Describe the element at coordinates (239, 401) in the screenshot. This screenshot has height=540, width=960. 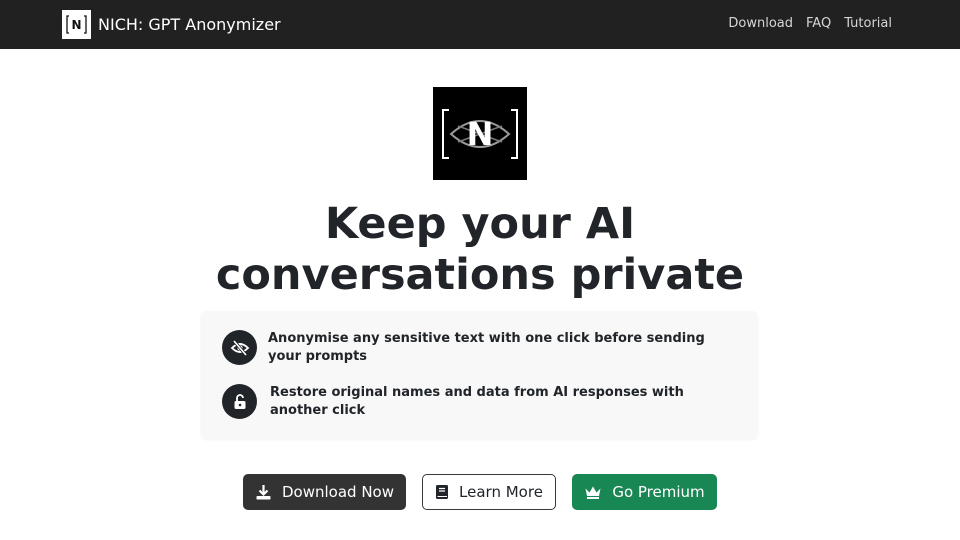
I see `unlock-icon` at that location.